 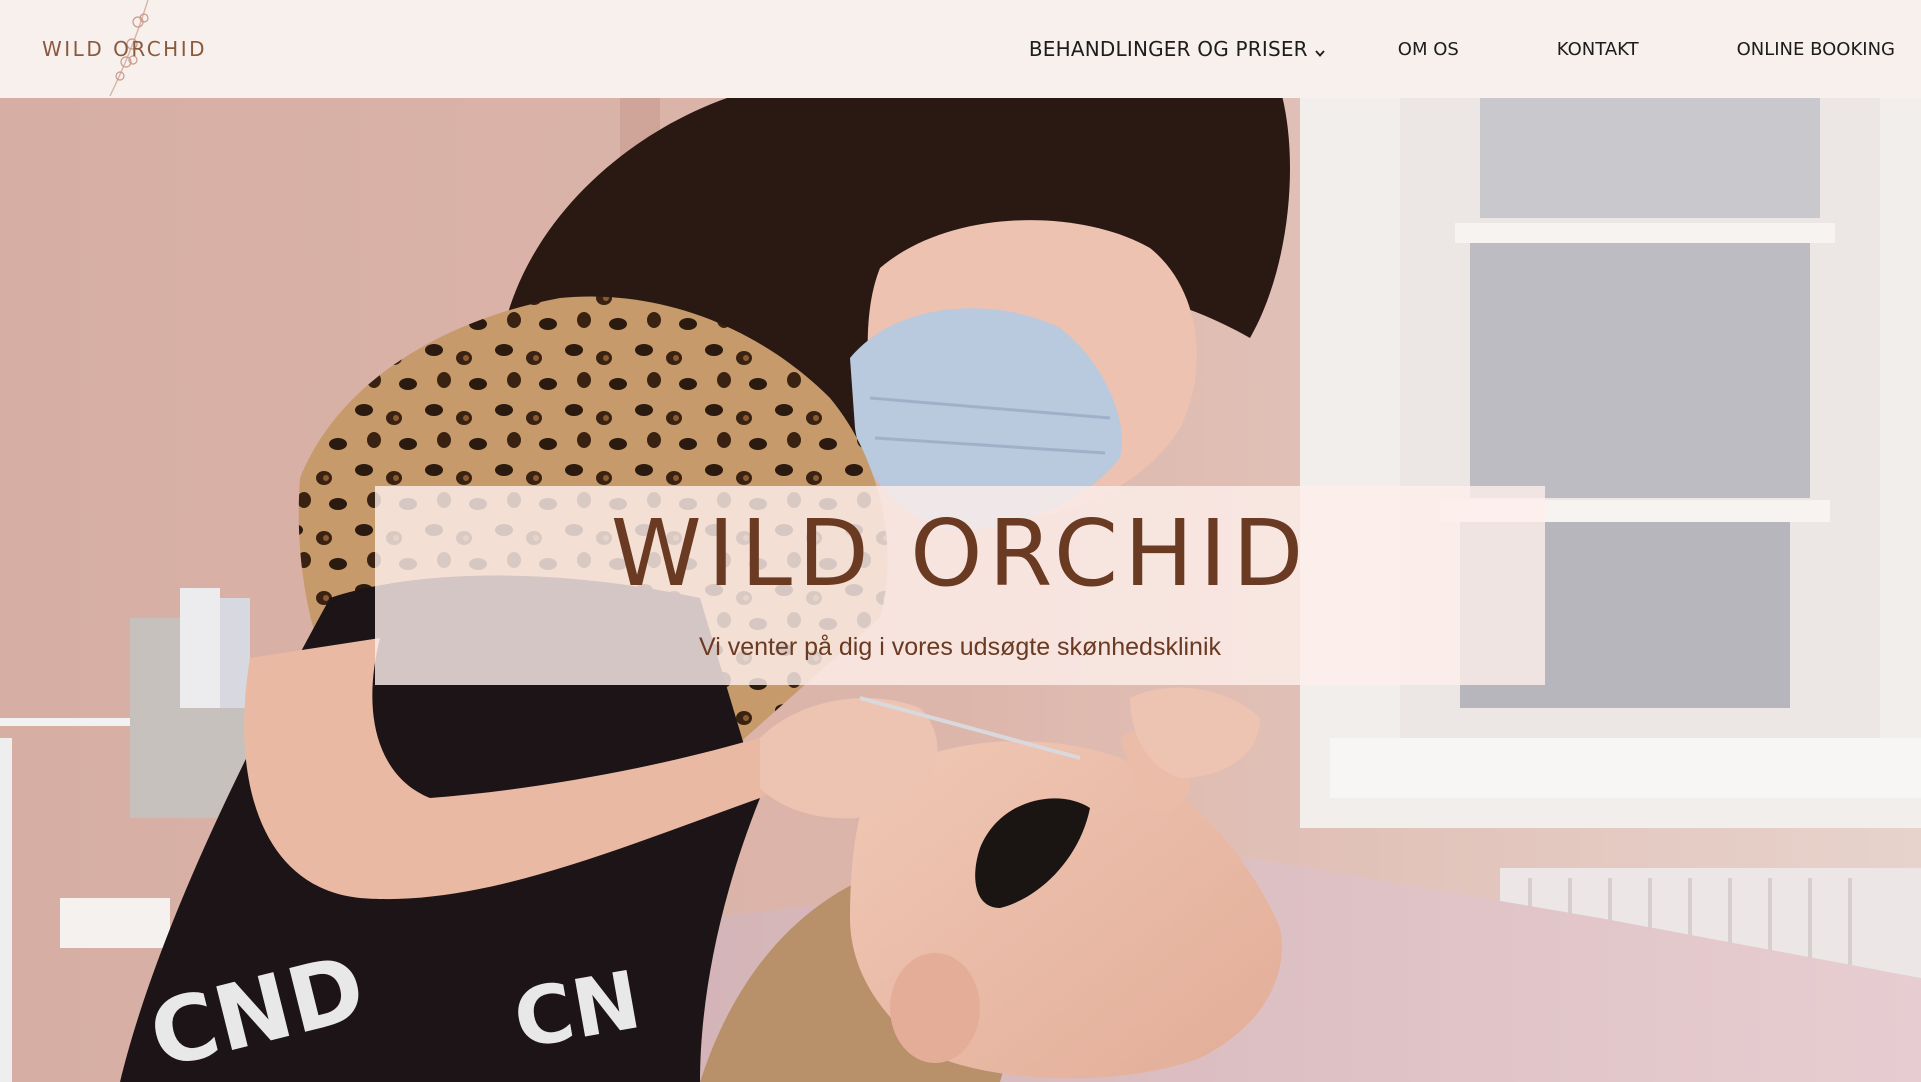 What do you see at coordinates (960, 553) in the screenshot?
I see `hero-title: WILD ORCHID` at bounding box center [960, 553].